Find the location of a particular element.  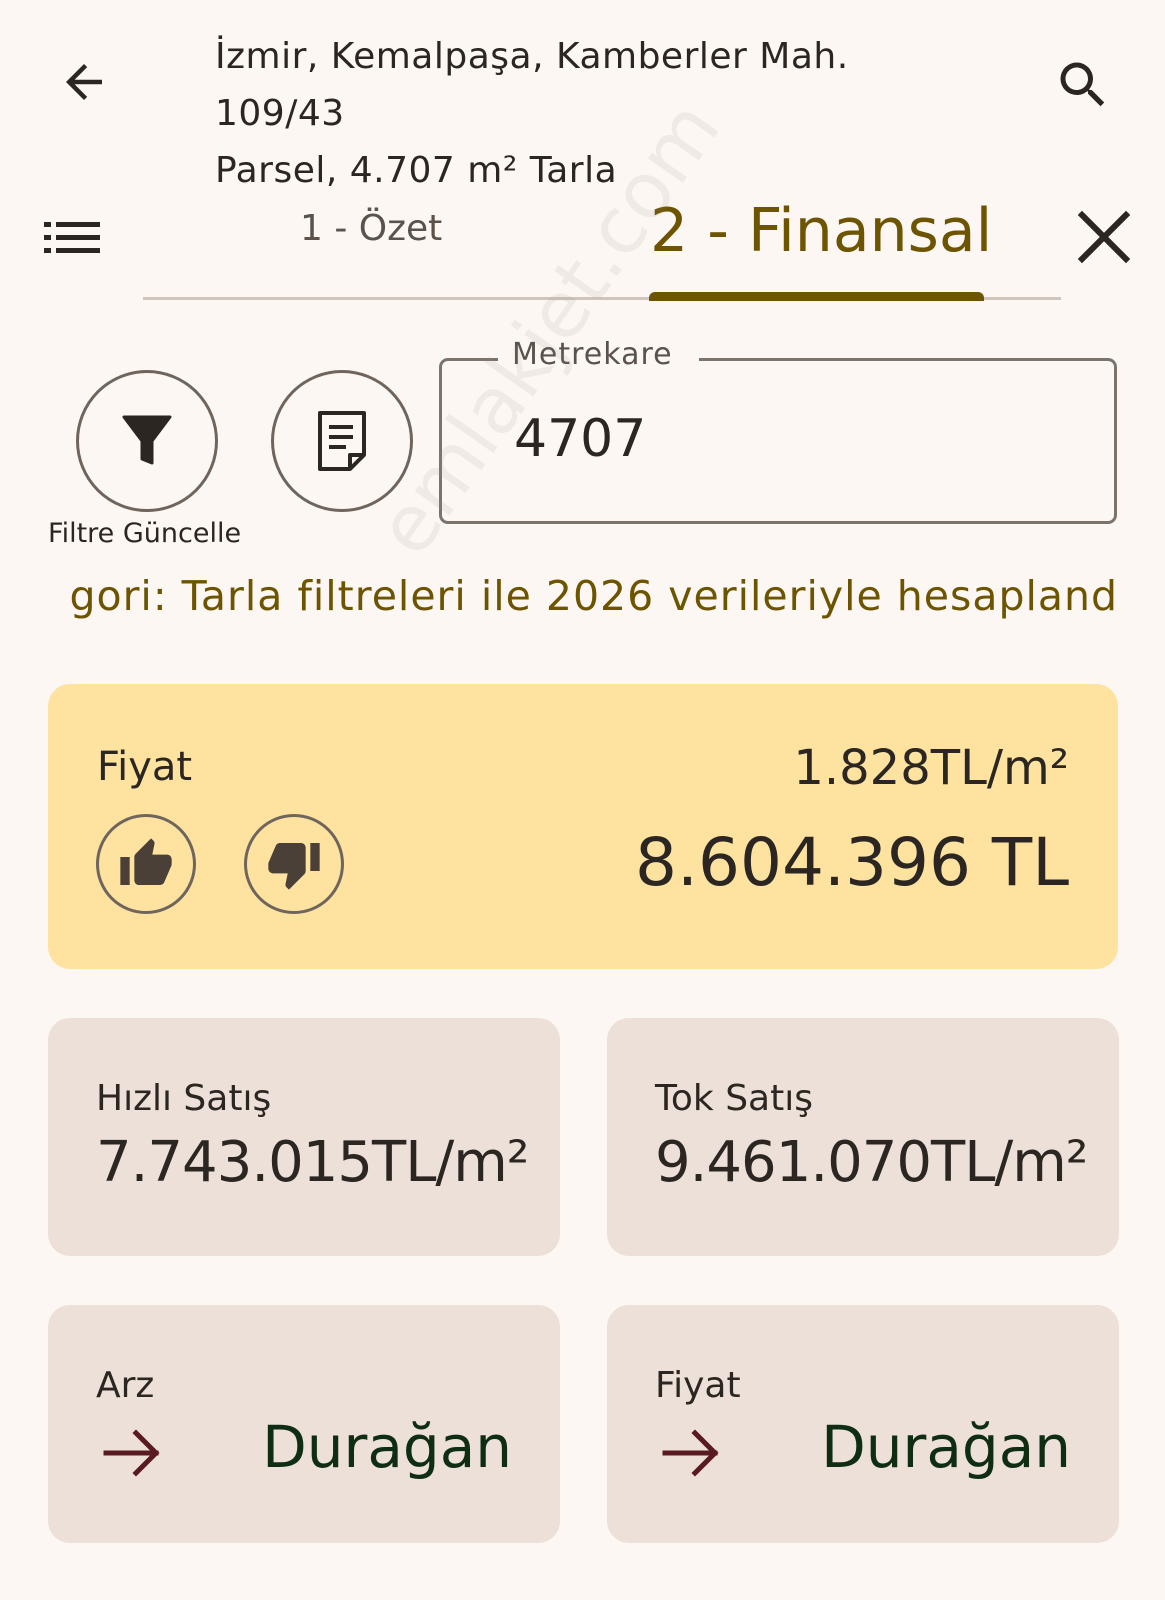

area-field: Metrekare is located at coordinates (778, 430).